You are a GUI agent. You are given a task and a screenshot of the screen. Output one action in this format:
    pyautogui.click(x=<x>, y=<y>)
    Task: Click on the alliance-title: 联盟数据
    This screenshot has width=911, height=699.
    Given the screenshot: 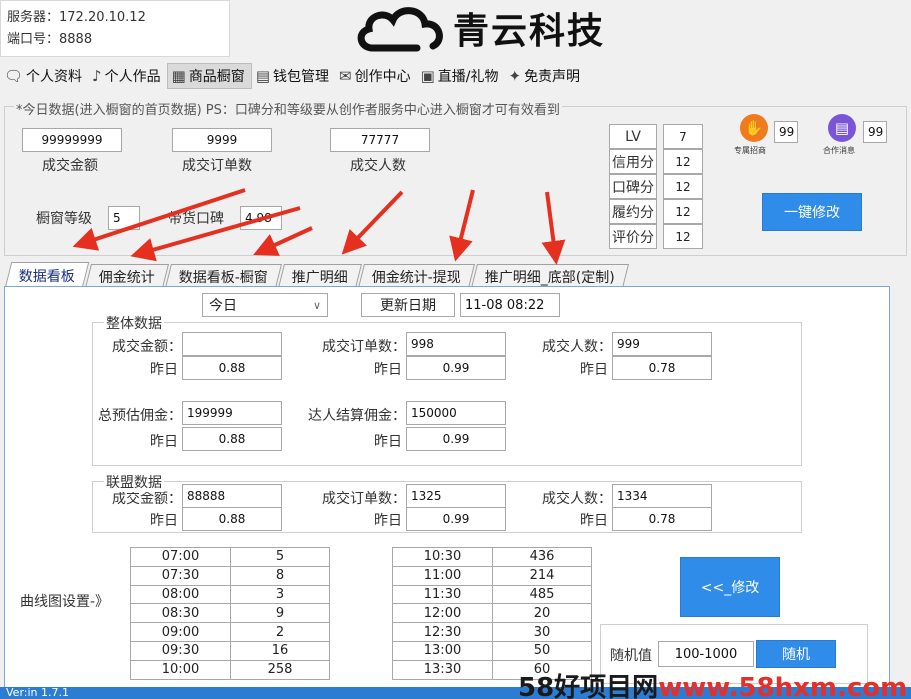 What is the action you would take?
    pyautogui.click(x=134, y=482)
    